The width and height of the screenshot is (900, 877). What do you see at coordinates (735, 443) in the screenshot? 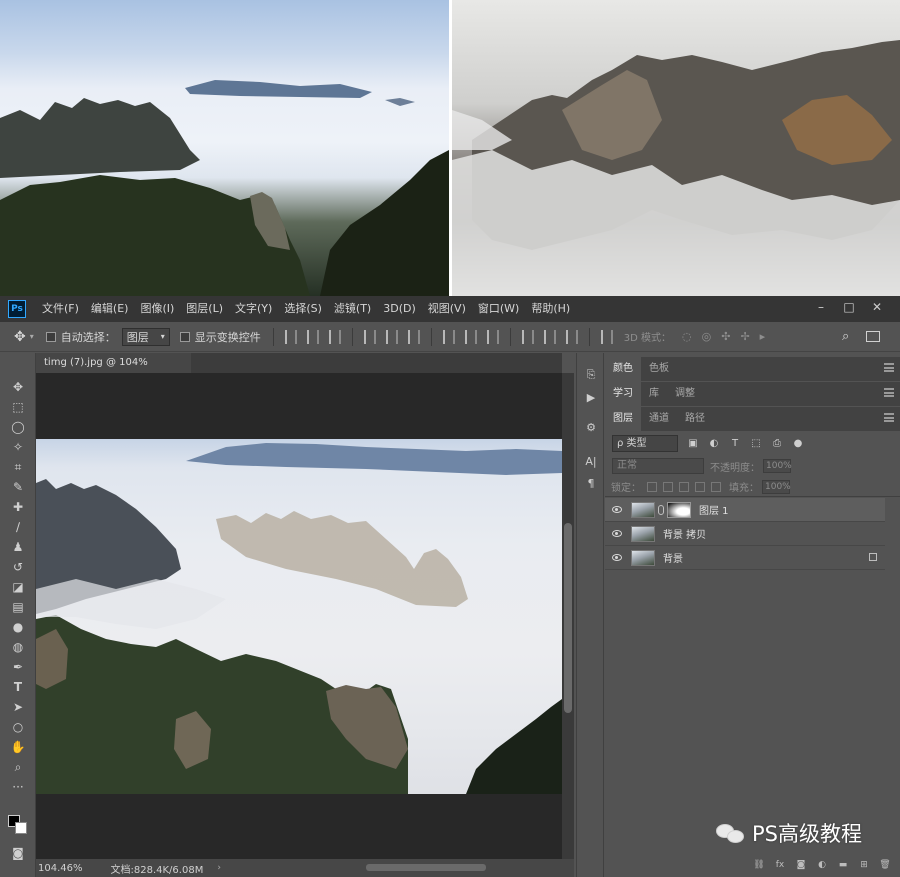
I see `filter-type-icon: T` at bounding box center [735, 443].